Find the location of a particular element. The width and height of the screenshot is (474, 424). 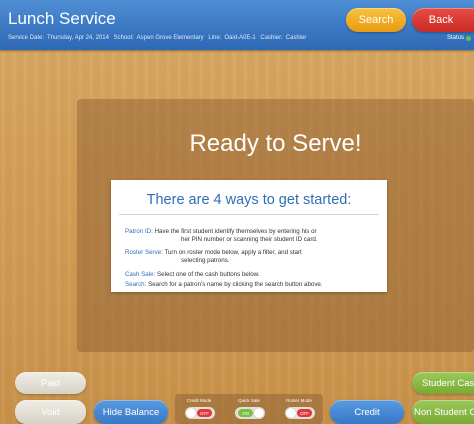

non-student-cash-button: Non Student Cash is located at coordinates (443, 412).